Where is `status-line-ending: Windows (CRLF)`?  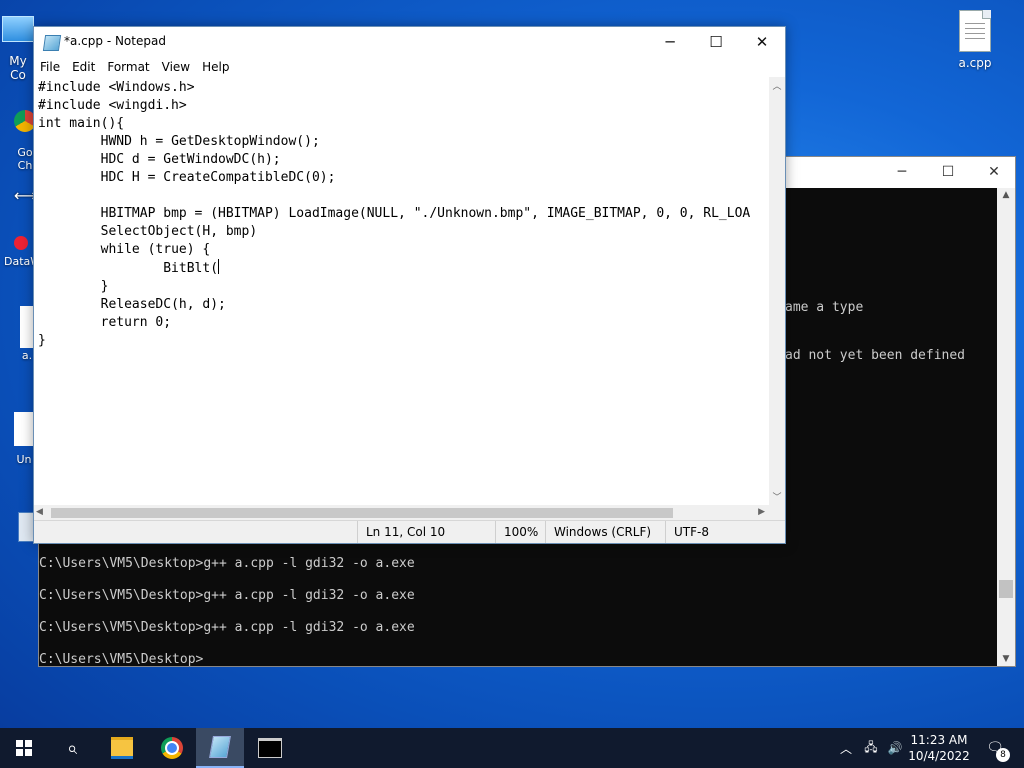 status-line-ending: Windows (CRLF) is located at coordinates (605, 532).